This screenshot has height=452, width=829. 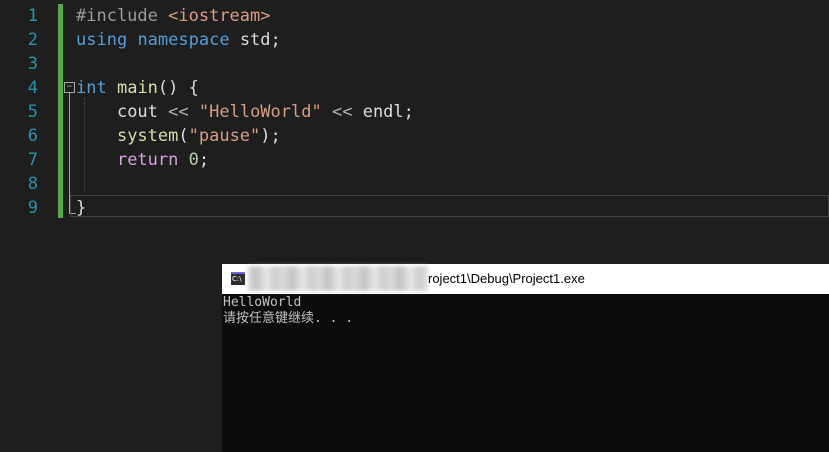 I want to click on namespace-name: std;, so click(x=260, y=40).